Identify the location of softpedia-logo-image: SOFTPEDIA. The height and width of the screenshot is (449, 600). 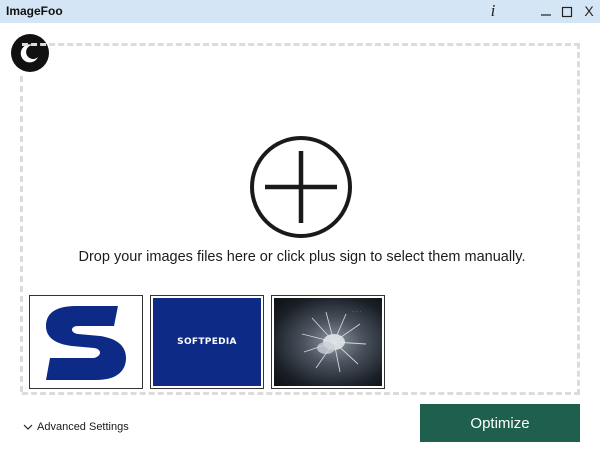
(207, 342).